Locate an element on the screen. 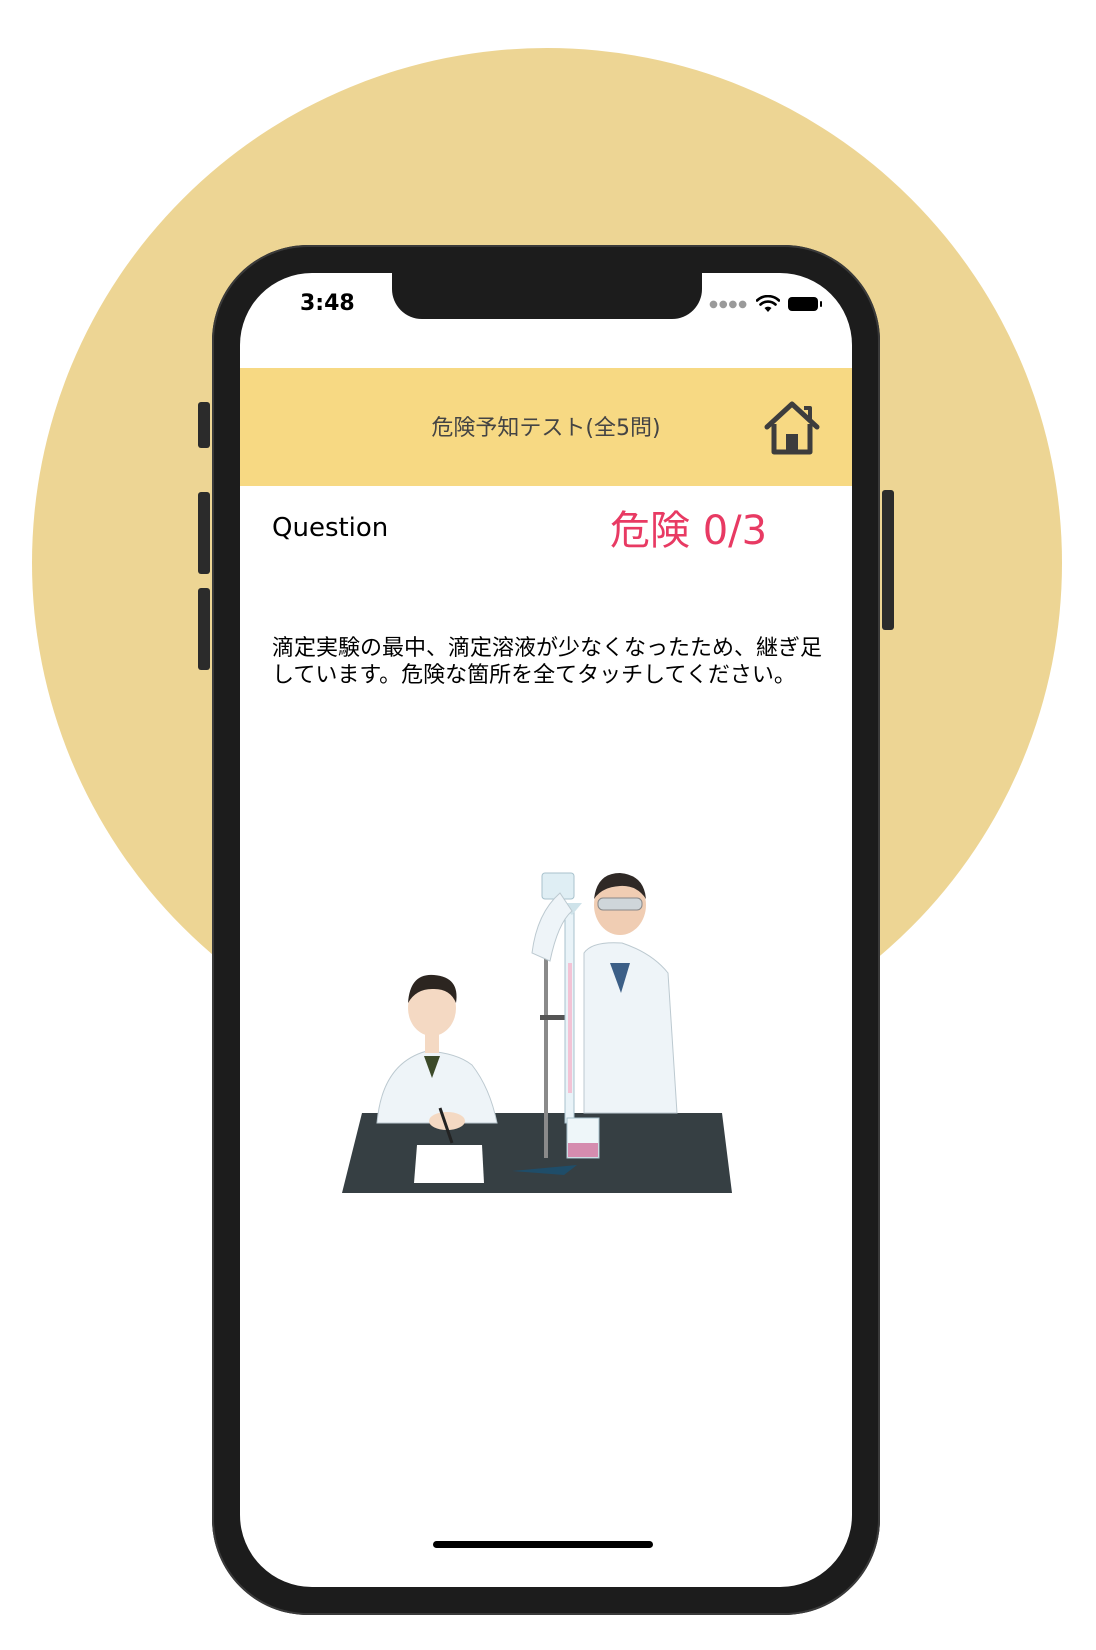 Image resolution: width=1096 pixels, height=1650 pixels. app-header: 危険予知テスト(全5問) is located at coordinates (546, 427).